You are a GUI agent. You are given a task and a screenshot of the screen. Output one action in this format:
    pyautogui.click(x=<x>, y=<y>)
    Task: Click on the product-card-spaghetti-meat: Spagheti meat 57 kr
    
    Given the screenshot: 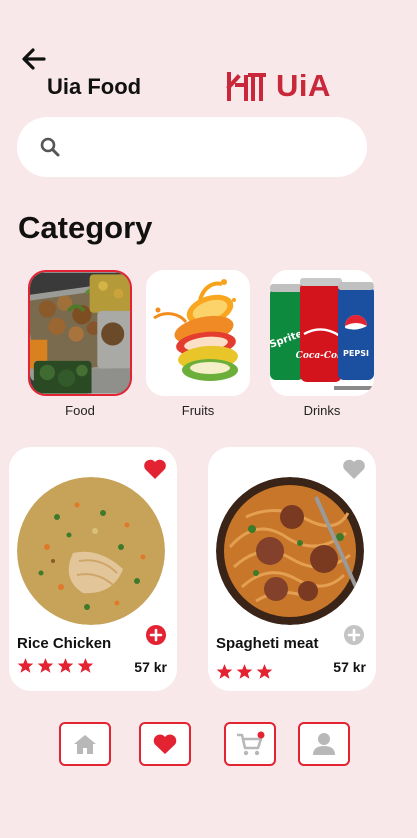 What is the action you would take?
    pyautogui.click(x=292, y=569)
    